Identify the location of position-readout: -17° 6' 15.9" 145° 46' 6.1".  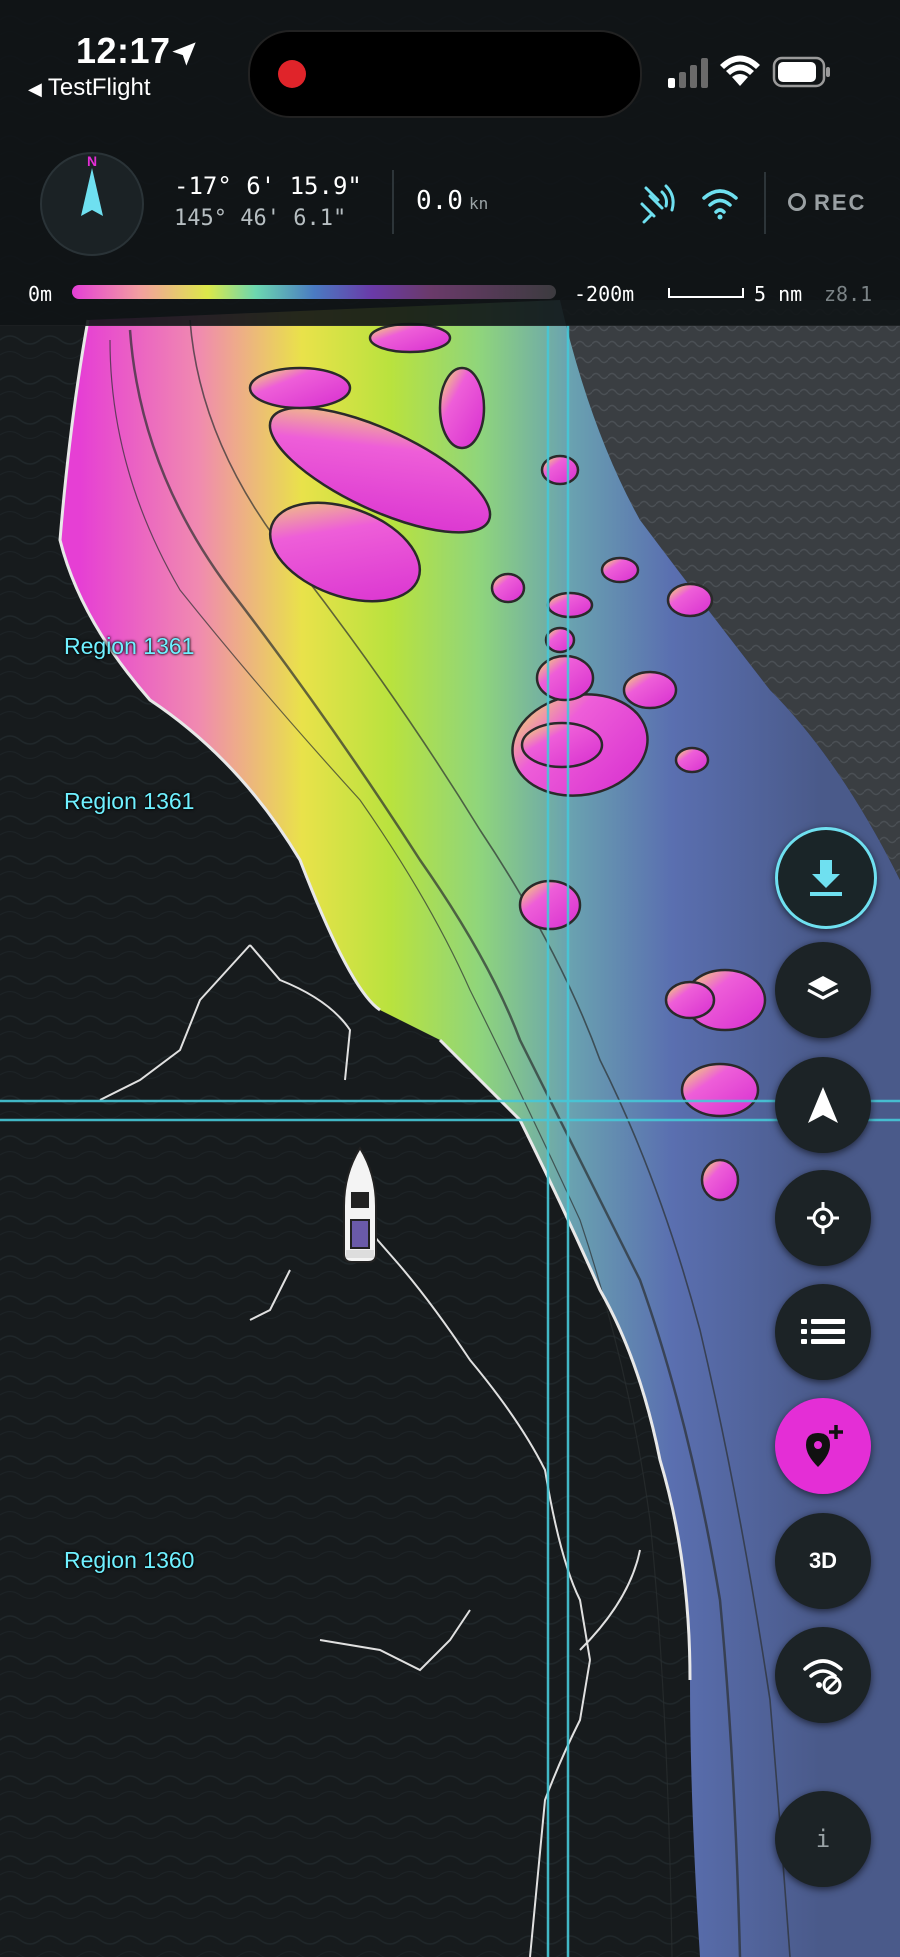
(268, 201).